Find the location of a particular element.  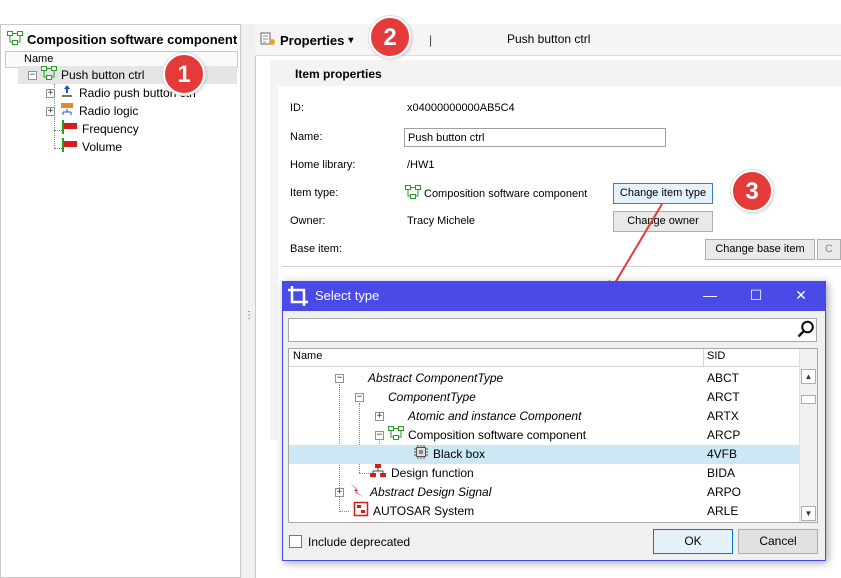

grid-row: − Composition software component ARCP is located at coordinates (544, 435).